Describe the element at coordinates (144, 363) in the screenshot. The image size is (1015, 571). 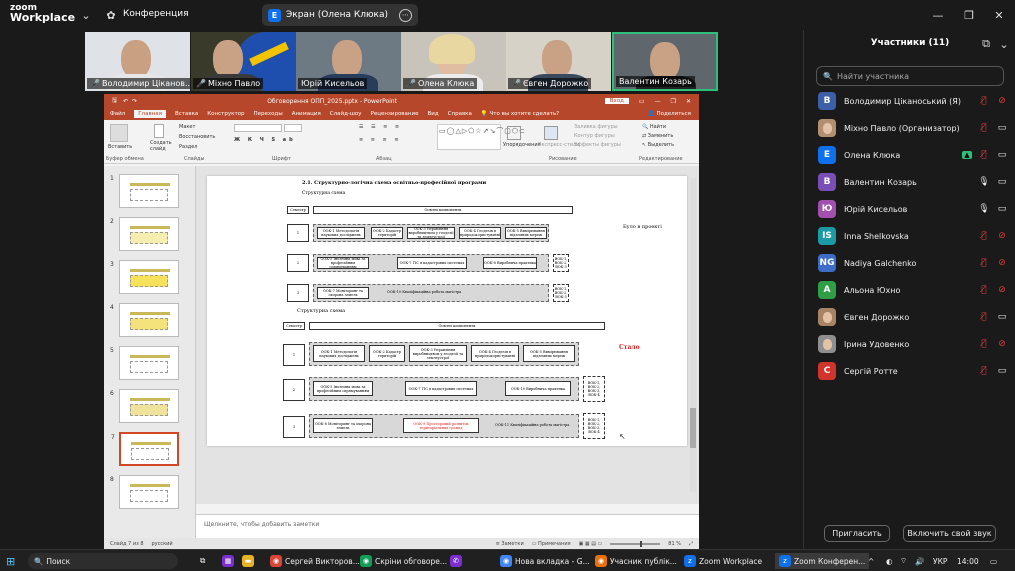
I see `slide-thumbnail: 5` at that location.